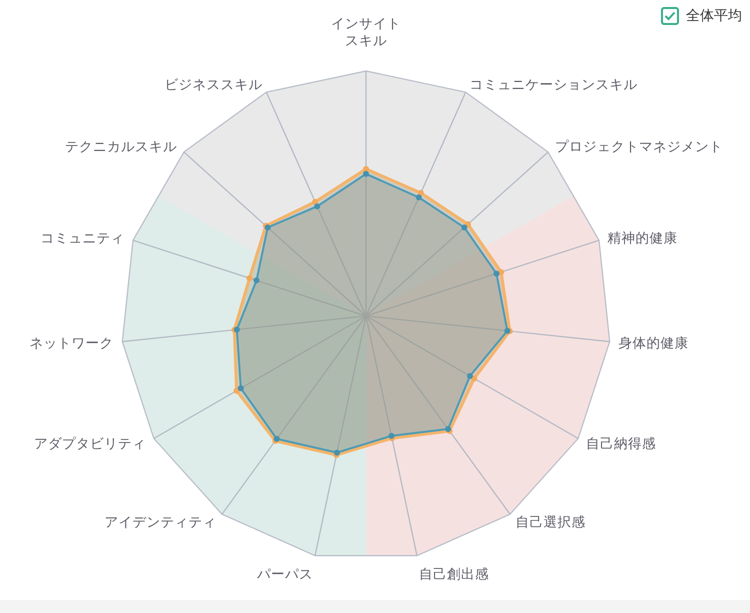 The image size is (750, 613). What do you see at coordinates (160, 522) in the screenshot?
I see `axis-label: アイデンティティ` at bounding box center [160, 522].